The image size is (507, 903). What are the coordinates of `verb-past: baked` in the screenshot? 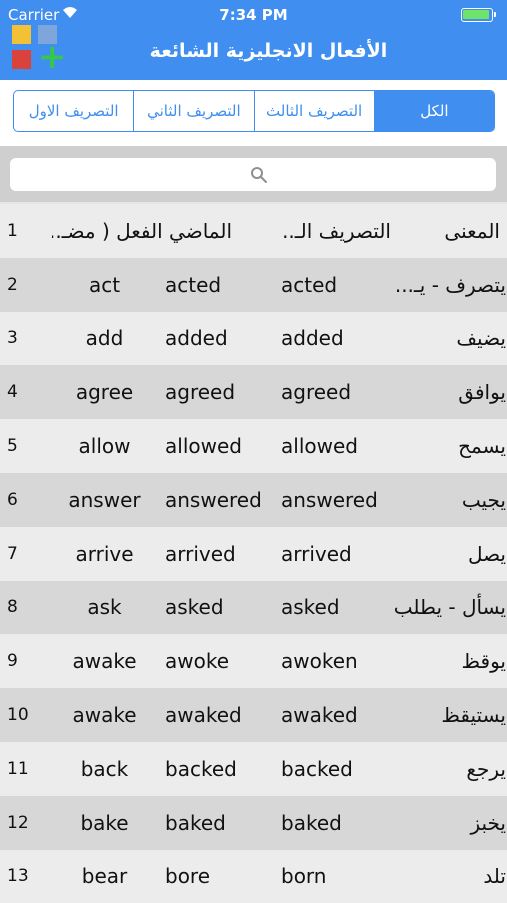 It's located at (195, 822).